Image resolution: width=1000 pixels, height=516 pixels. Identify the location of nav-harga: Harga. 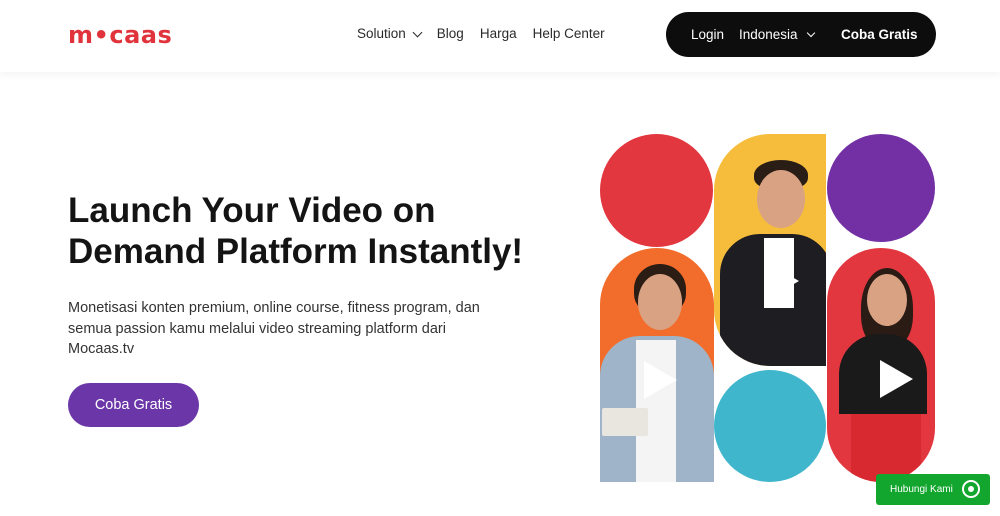
(498, 33).